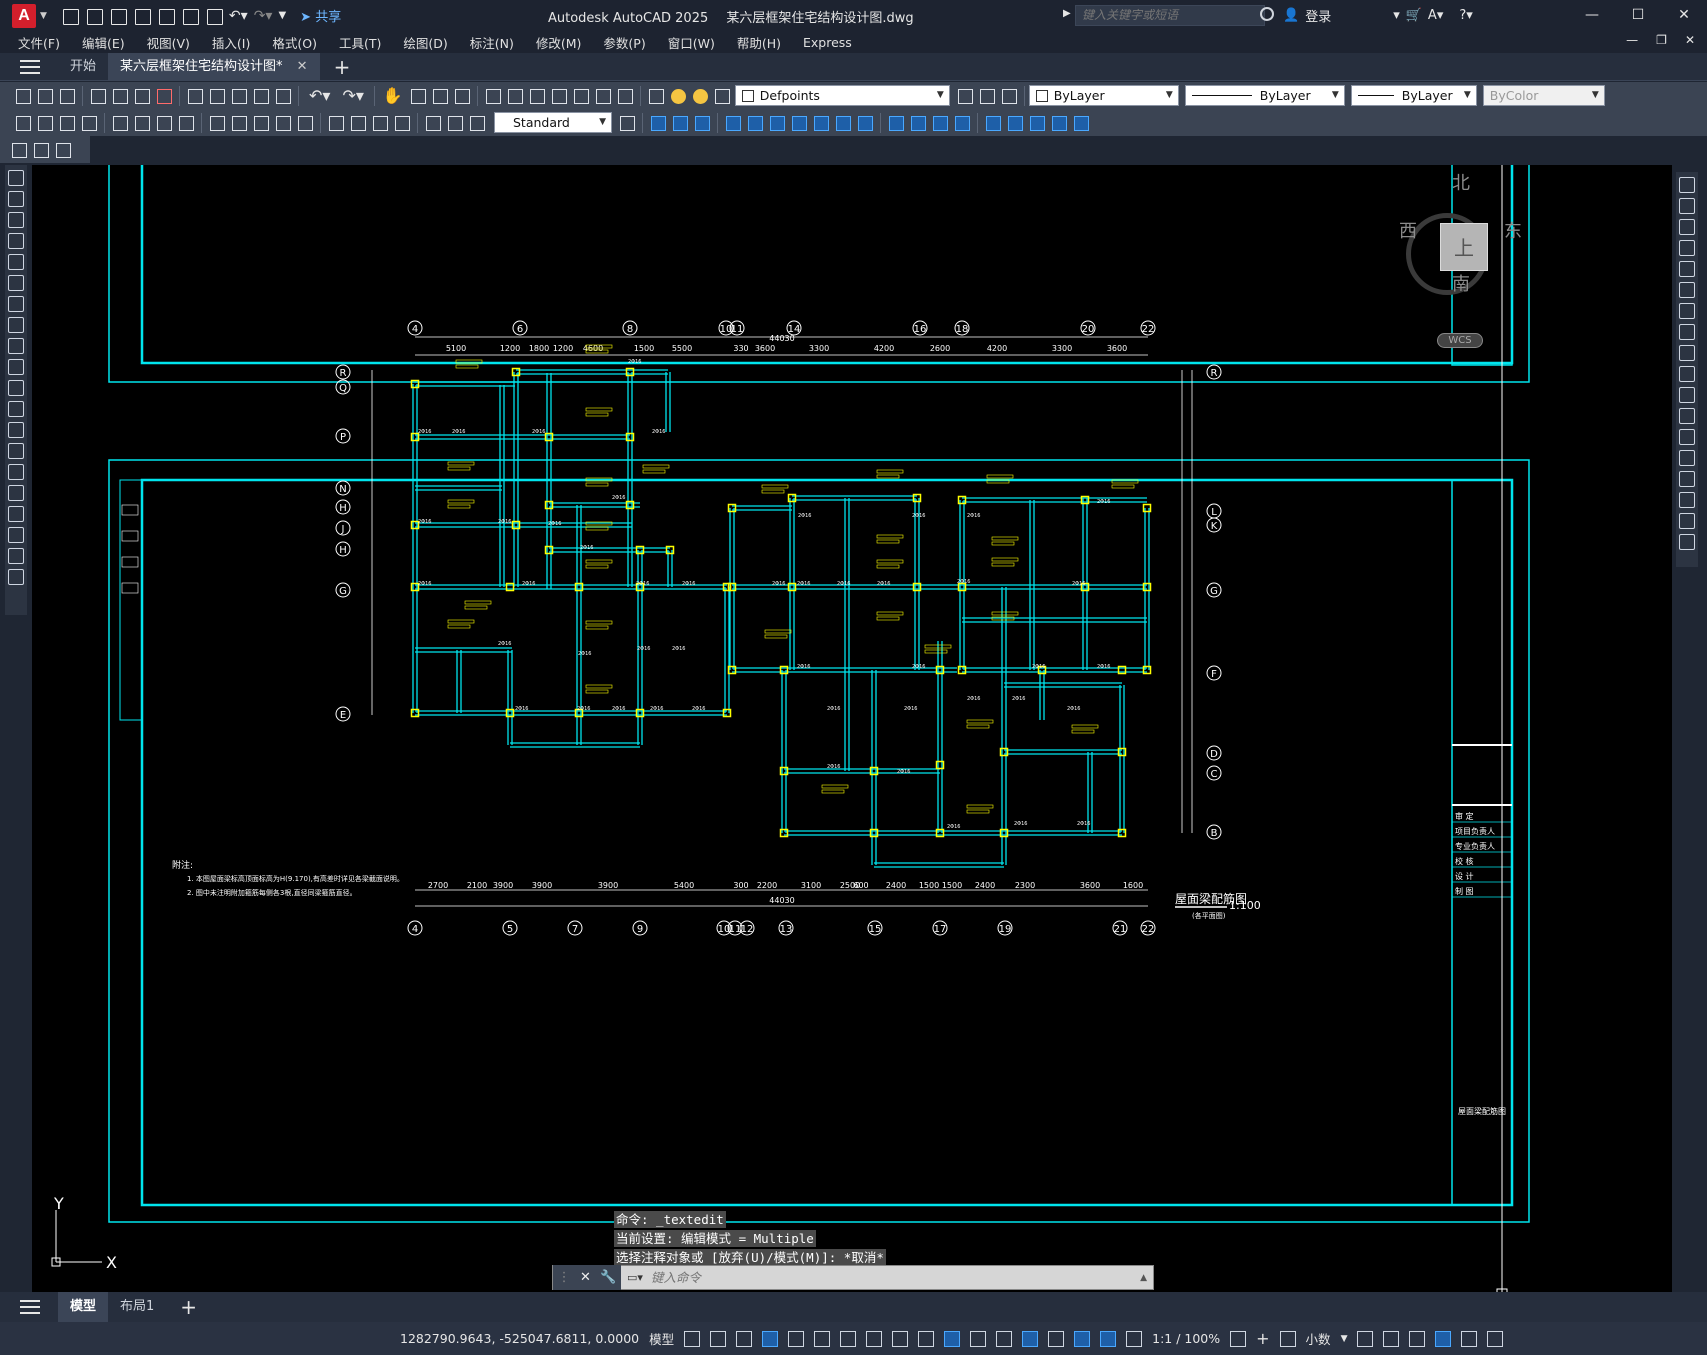 This screenshot has width=1707, height=1355. What do you see at coordinates (16, 220) in the screenshot?
I see `draw-tool-2-icon` at bounding box center [16, 220].